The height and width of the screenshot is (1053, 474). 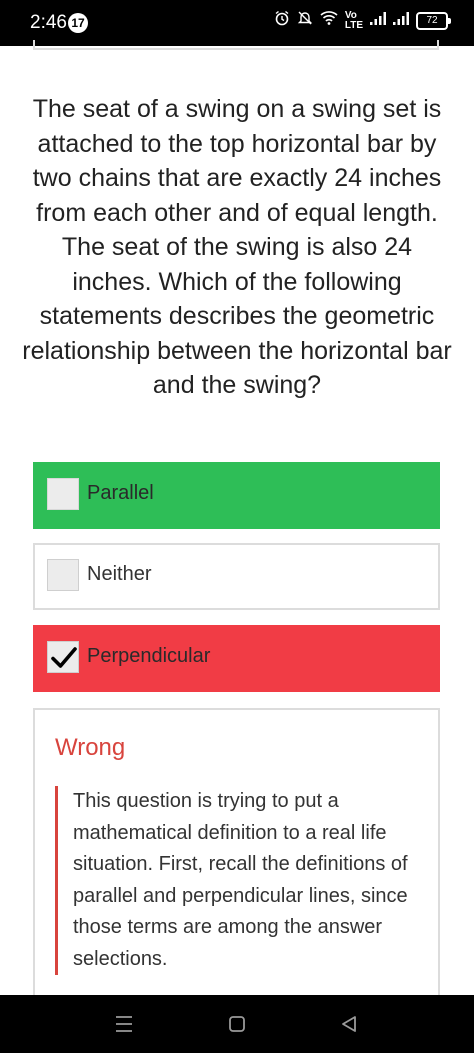 What do you see at coordinates (305, 20) in the screenshot?
I see `mute-icon` at bounding box center [305, 20].